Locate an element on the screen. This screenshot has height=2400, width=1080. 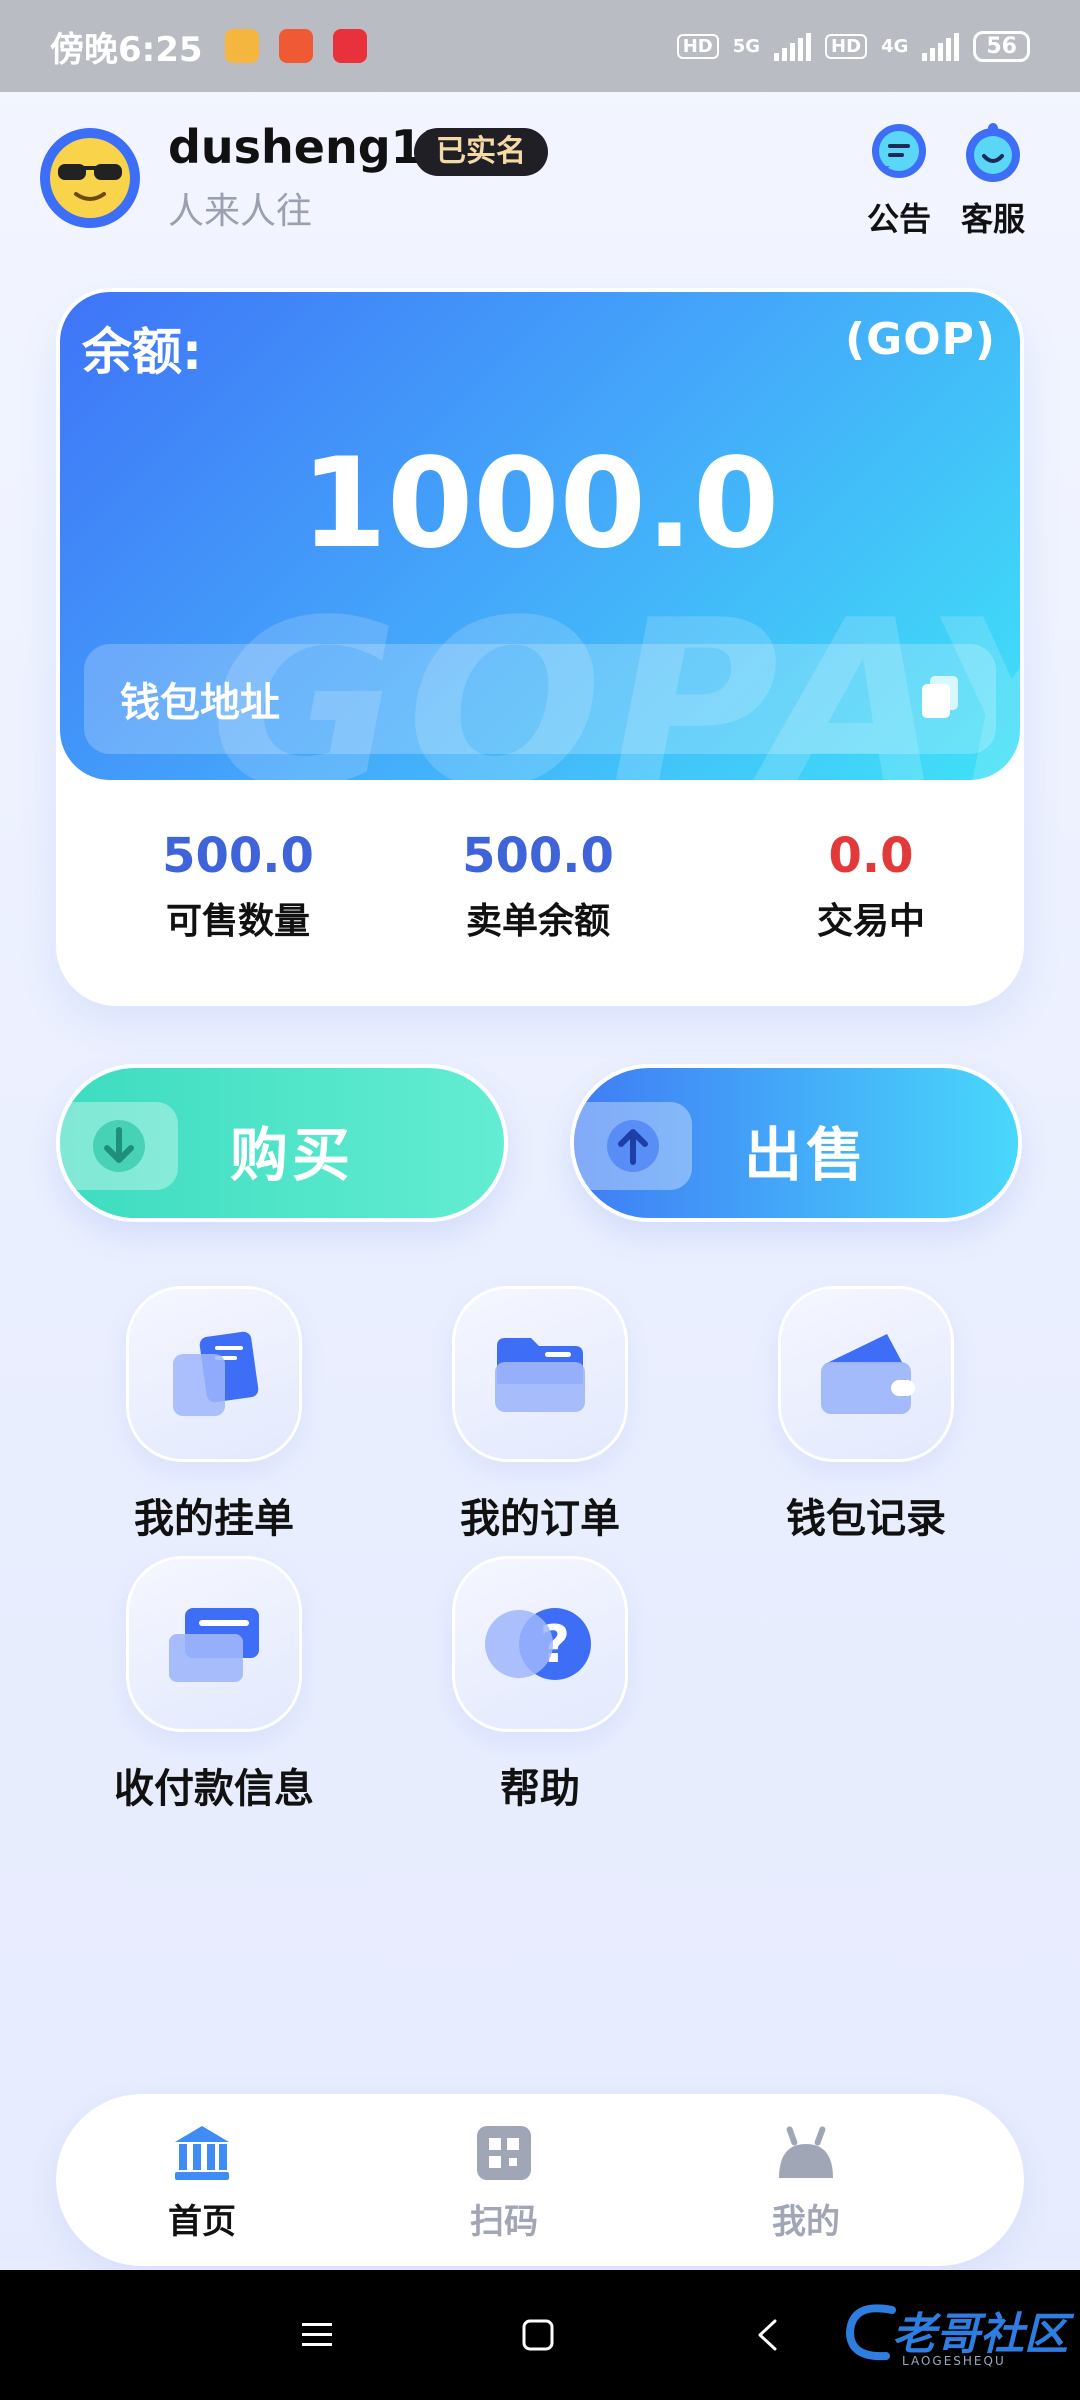
watermark-logo-subtext: LAOGESHEQU is located at coordinates (954, 2361).